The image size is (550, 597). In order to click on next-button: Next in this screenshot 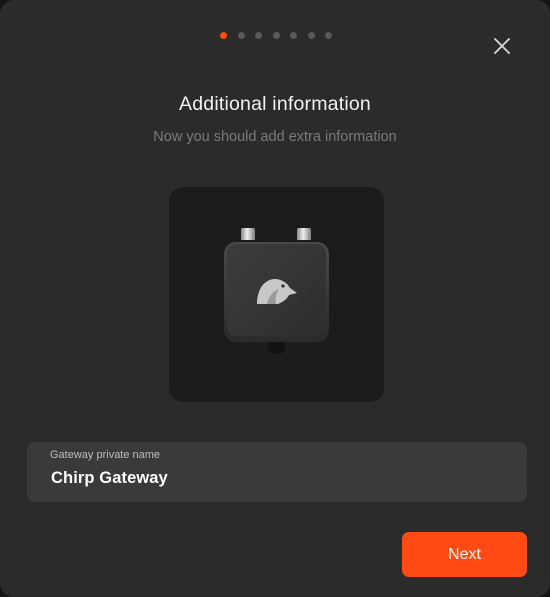, I will do `click(464, 554)`.